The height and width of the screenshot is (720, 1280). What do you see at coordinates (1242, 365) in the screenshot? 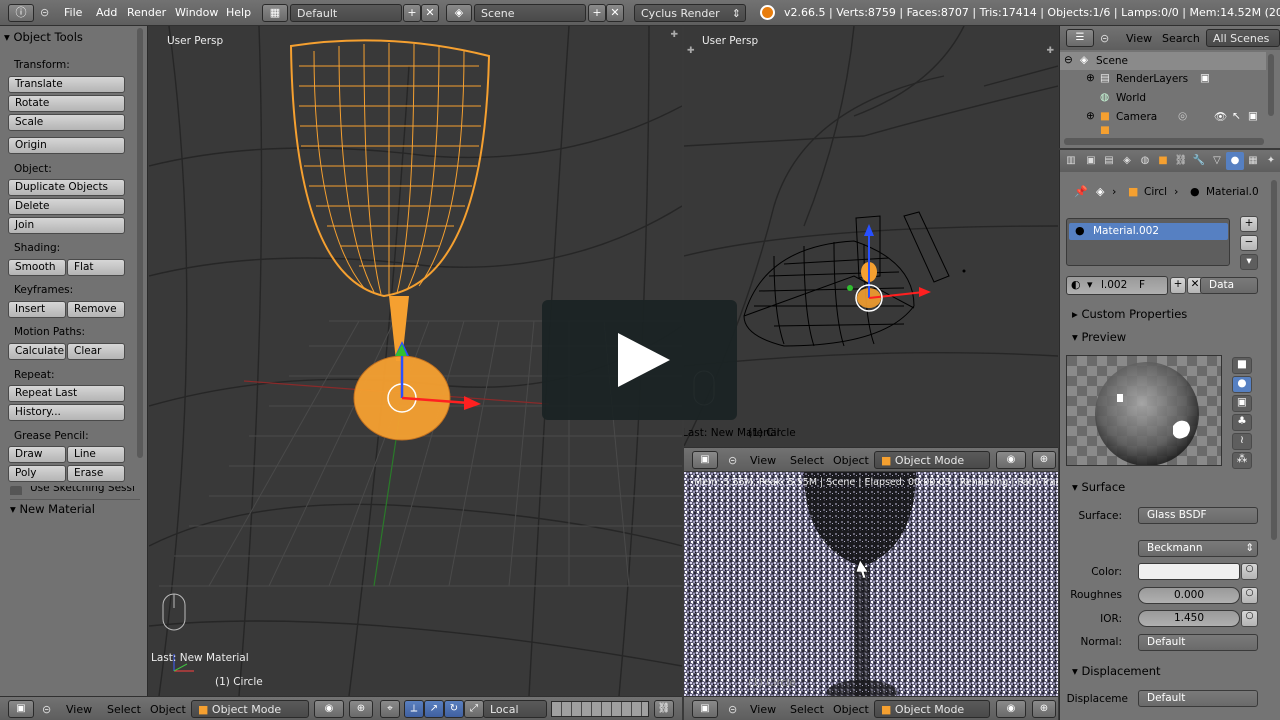
I see `preview-flat-icon: ■` at bounding box center [1242, 365].